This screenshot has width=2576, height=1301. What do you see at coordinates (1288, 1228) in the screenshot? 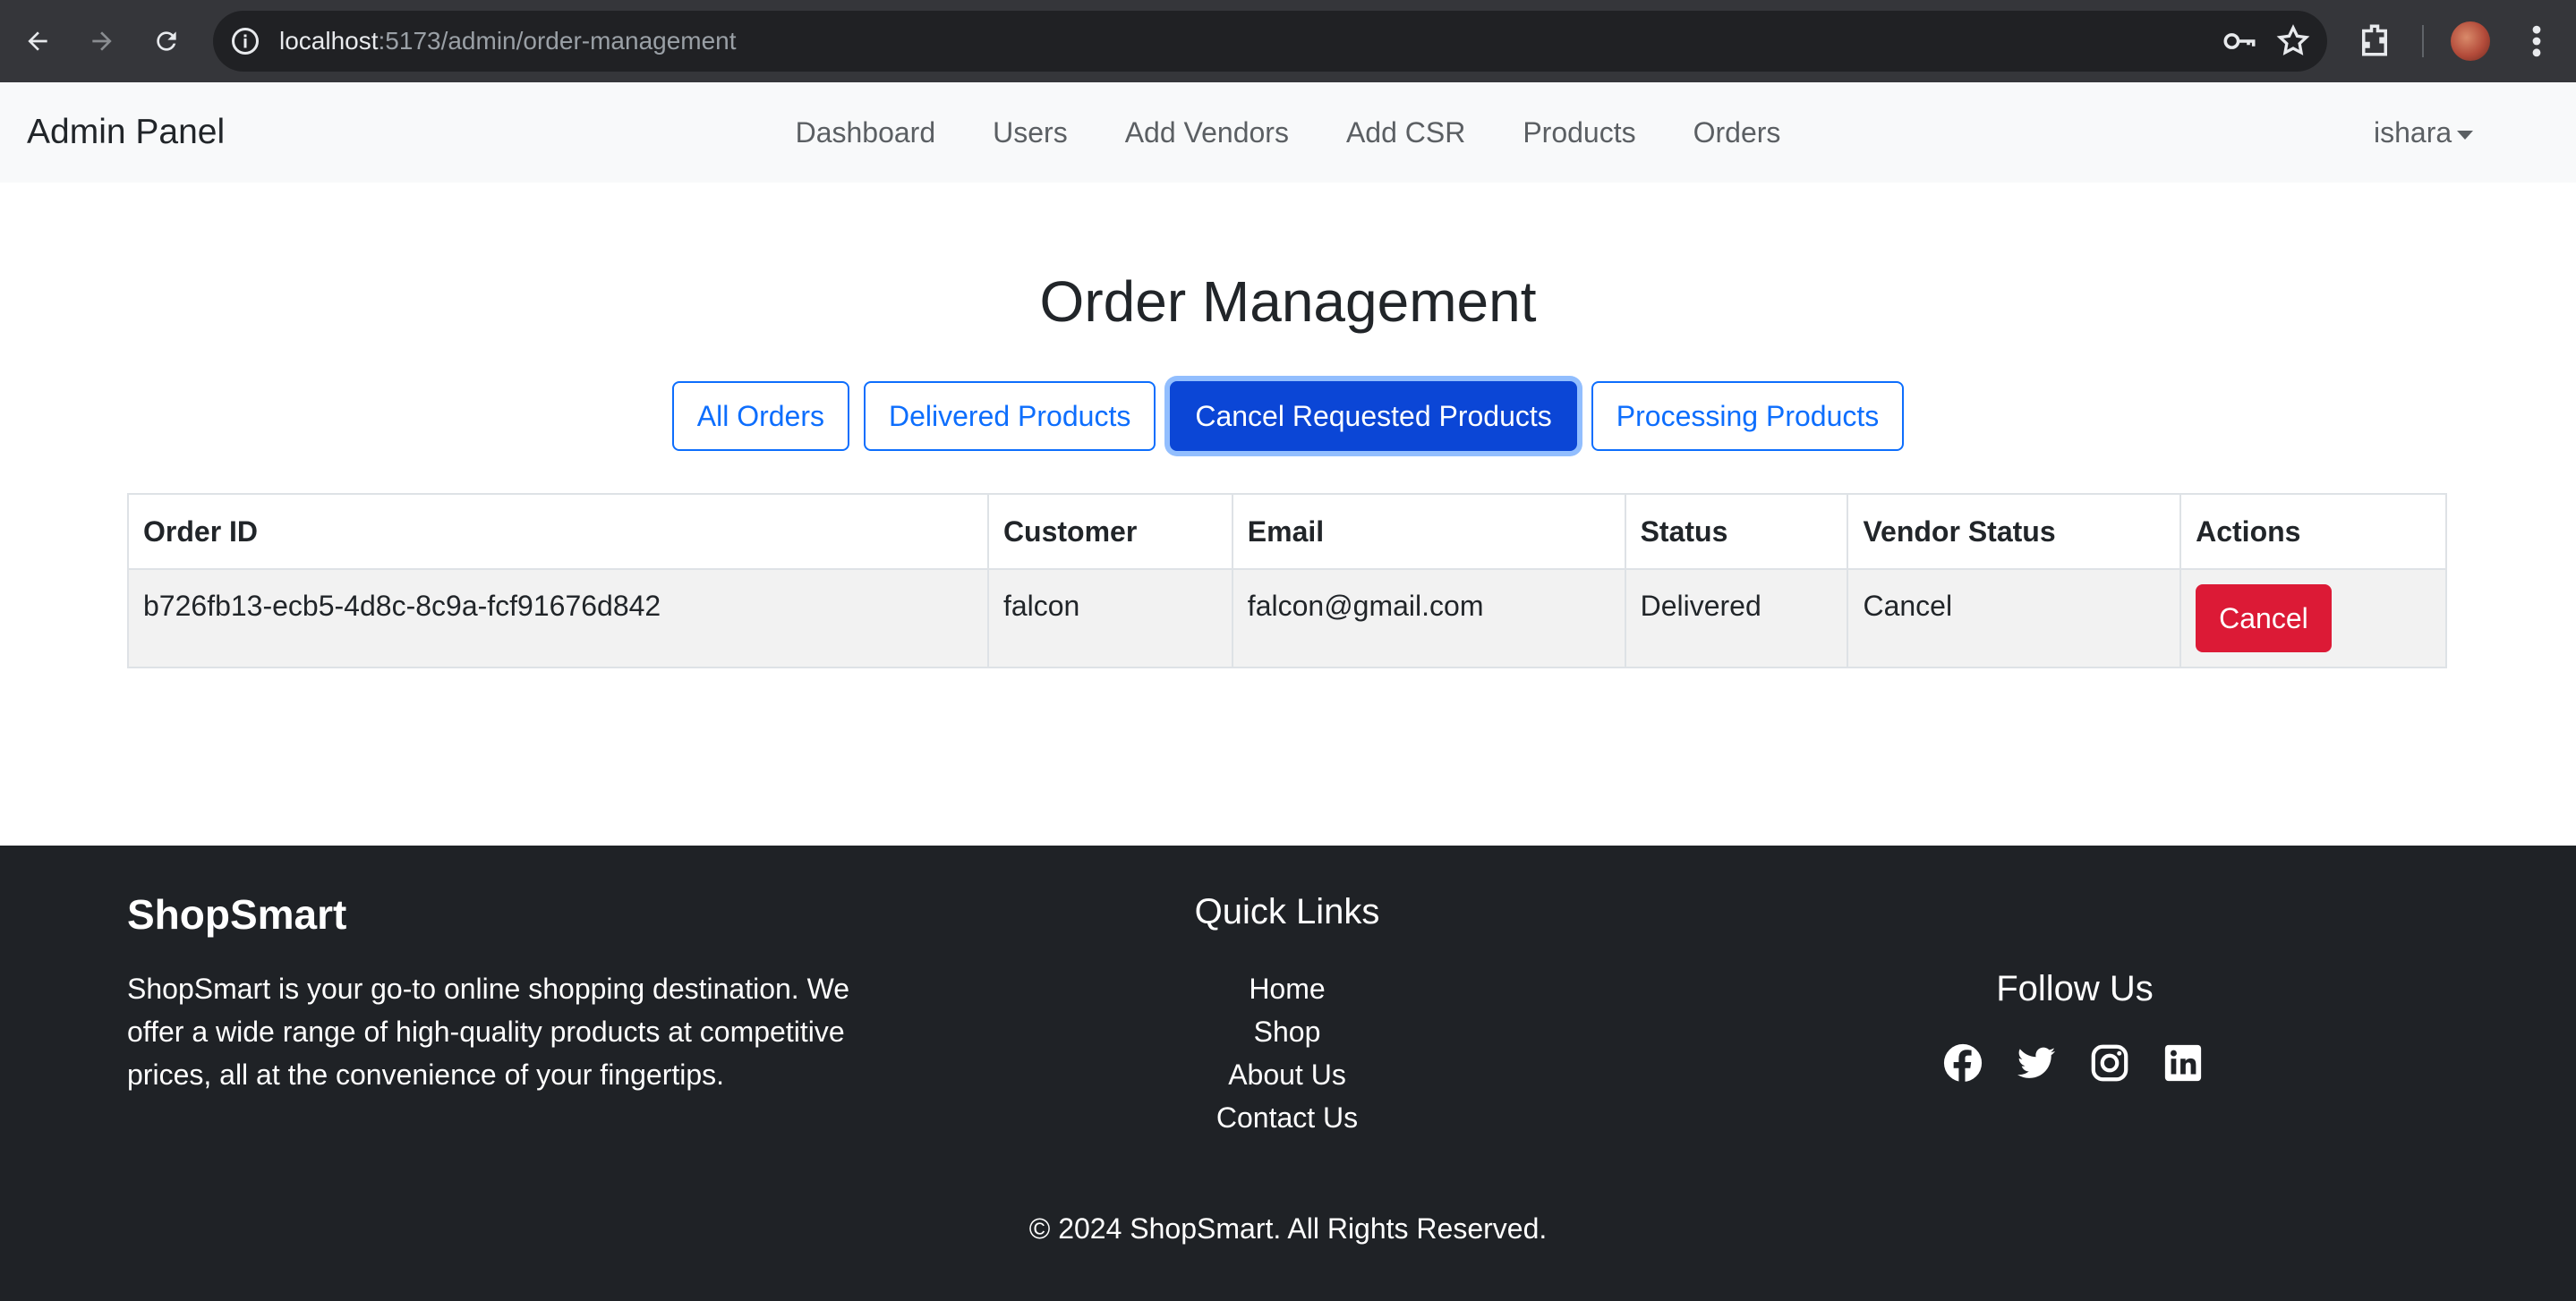
I see `copyright: © 2024 ShopSmart. All Rights Reserved.` at bounding box center [1288, 1228].